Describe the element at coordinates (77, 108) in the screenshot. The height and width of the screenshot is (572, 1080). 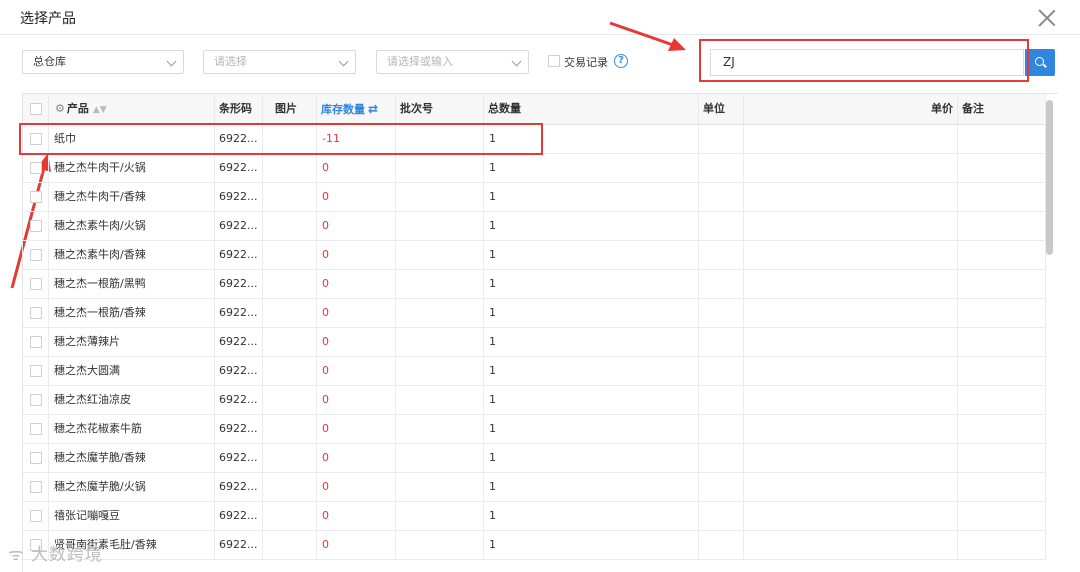
I see `header-product-label: 产品` at that location.